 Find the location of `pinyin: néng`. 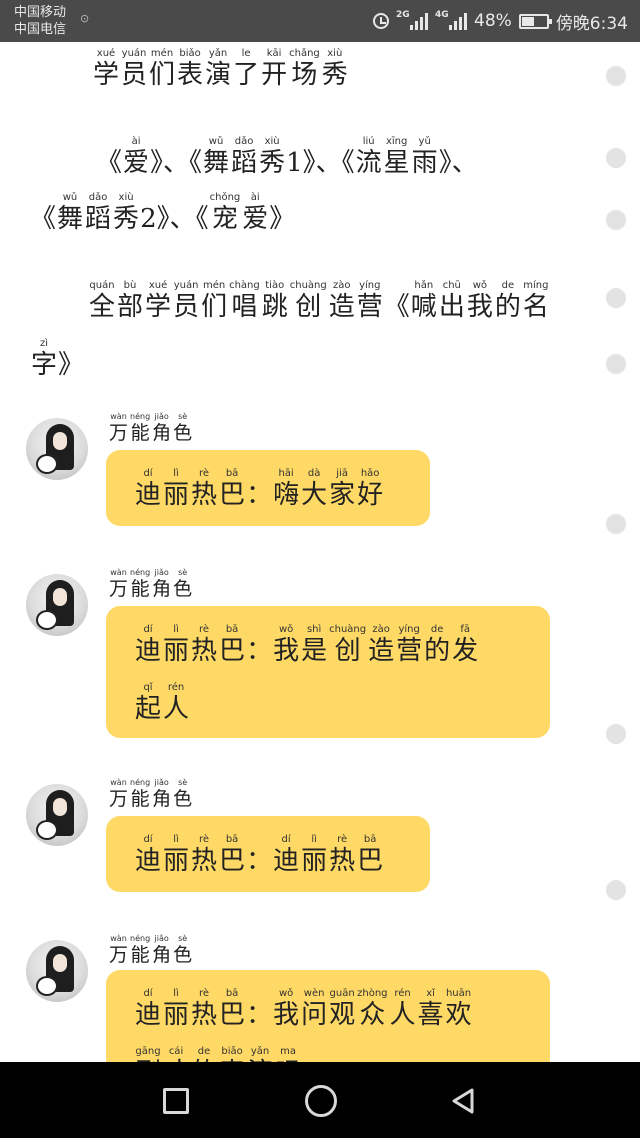

pinyin: néng is located at coordinates (140, 782).